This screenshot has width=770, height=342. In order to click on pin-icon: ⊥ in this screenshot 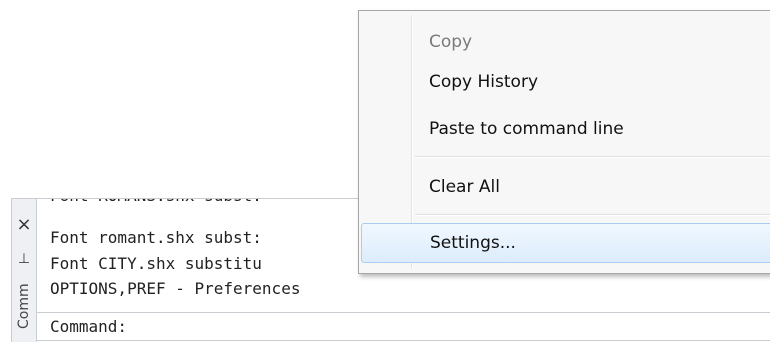, I will do `click(24, 259)`.